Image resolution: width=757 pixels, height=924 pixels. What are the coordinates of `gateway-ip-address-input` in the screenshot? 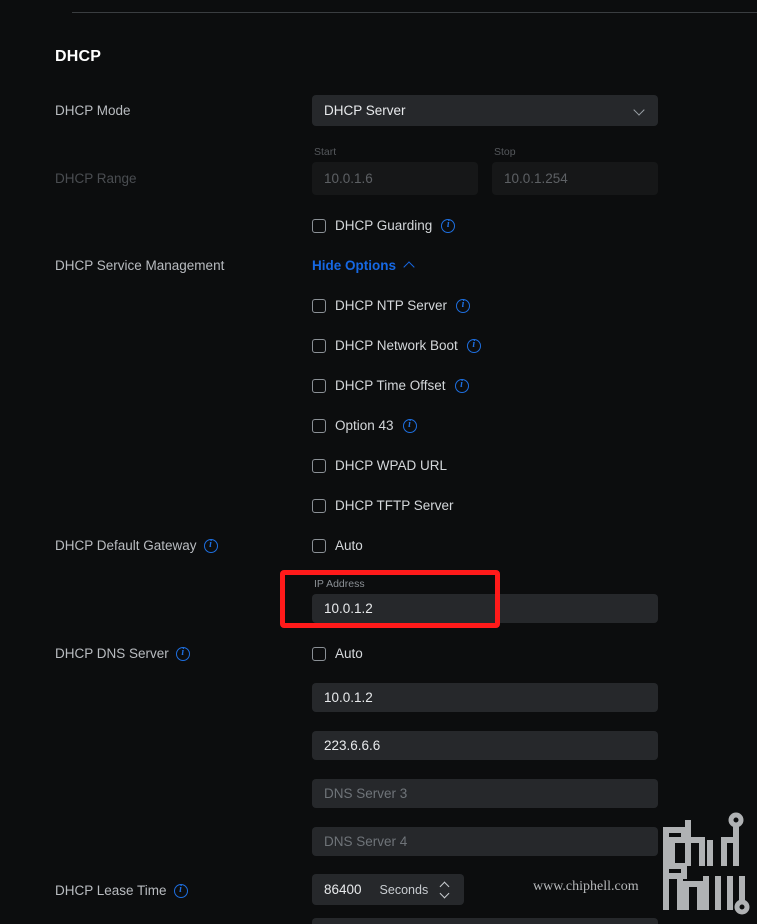 It's located at (485, 608).